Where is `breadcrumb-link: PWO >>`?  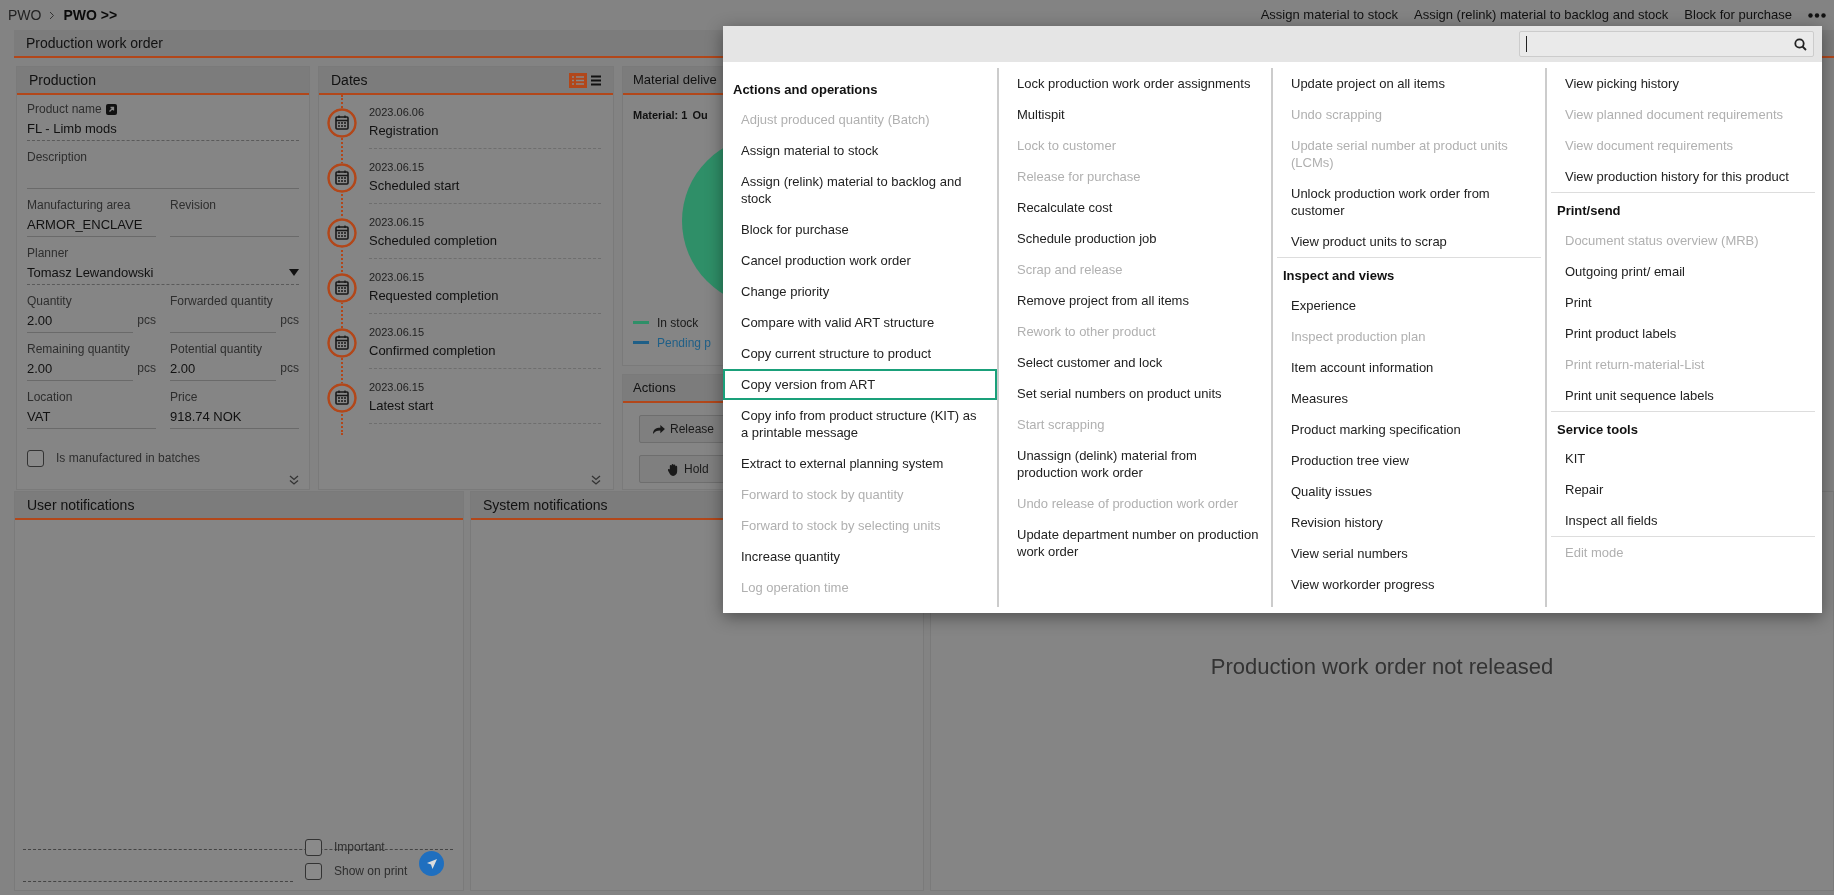
breadcrumb-link: PWO >> is located at coordinates (90, 15).